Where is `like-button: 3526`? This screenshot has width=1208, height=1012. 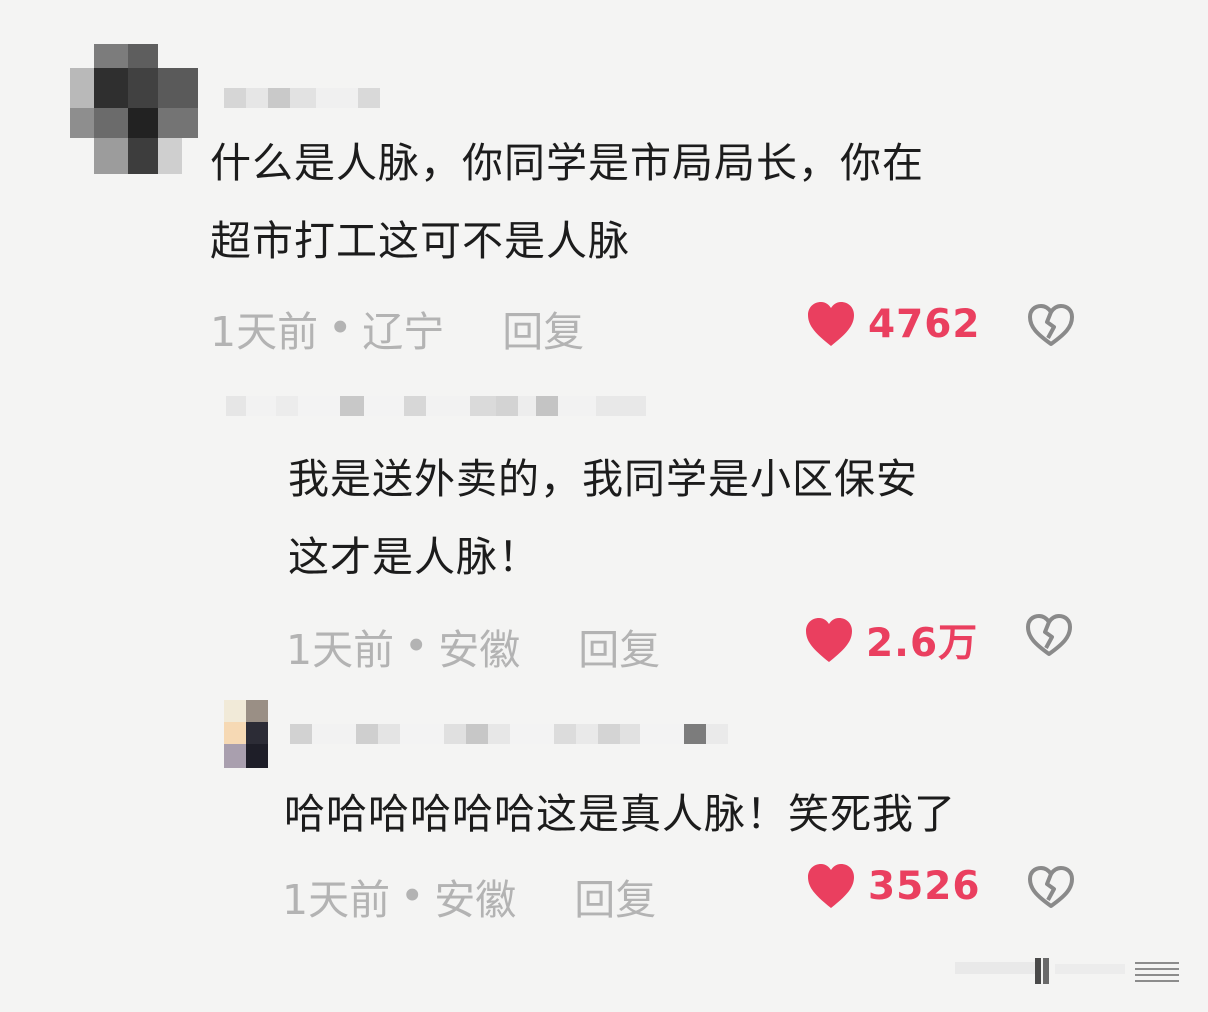 like-button: 3526 is located at coordinates (893, 886).